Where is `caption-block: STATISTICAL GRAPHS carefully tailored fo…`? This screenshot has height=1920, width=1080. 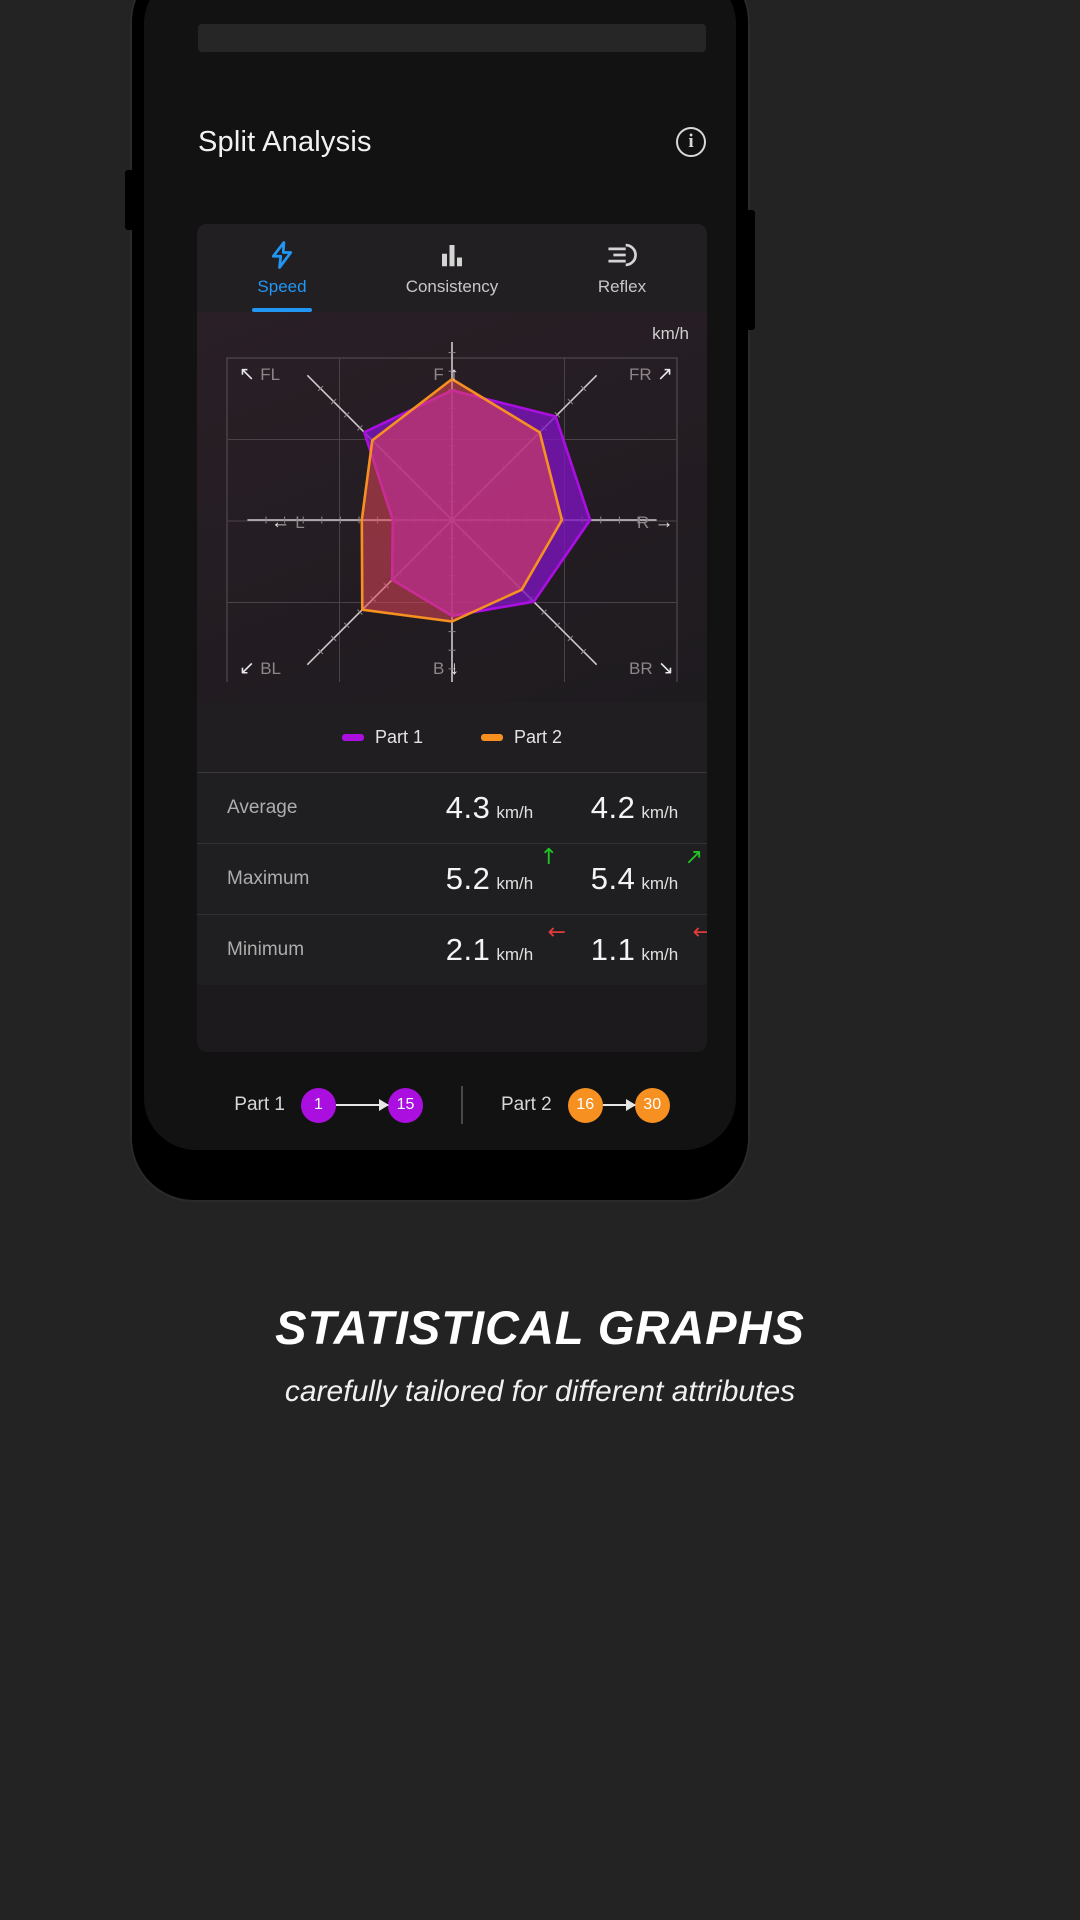
caption-block: STATISTICAL GRAPHS carefully tailored fo… is located at coordinates (540, 1354).